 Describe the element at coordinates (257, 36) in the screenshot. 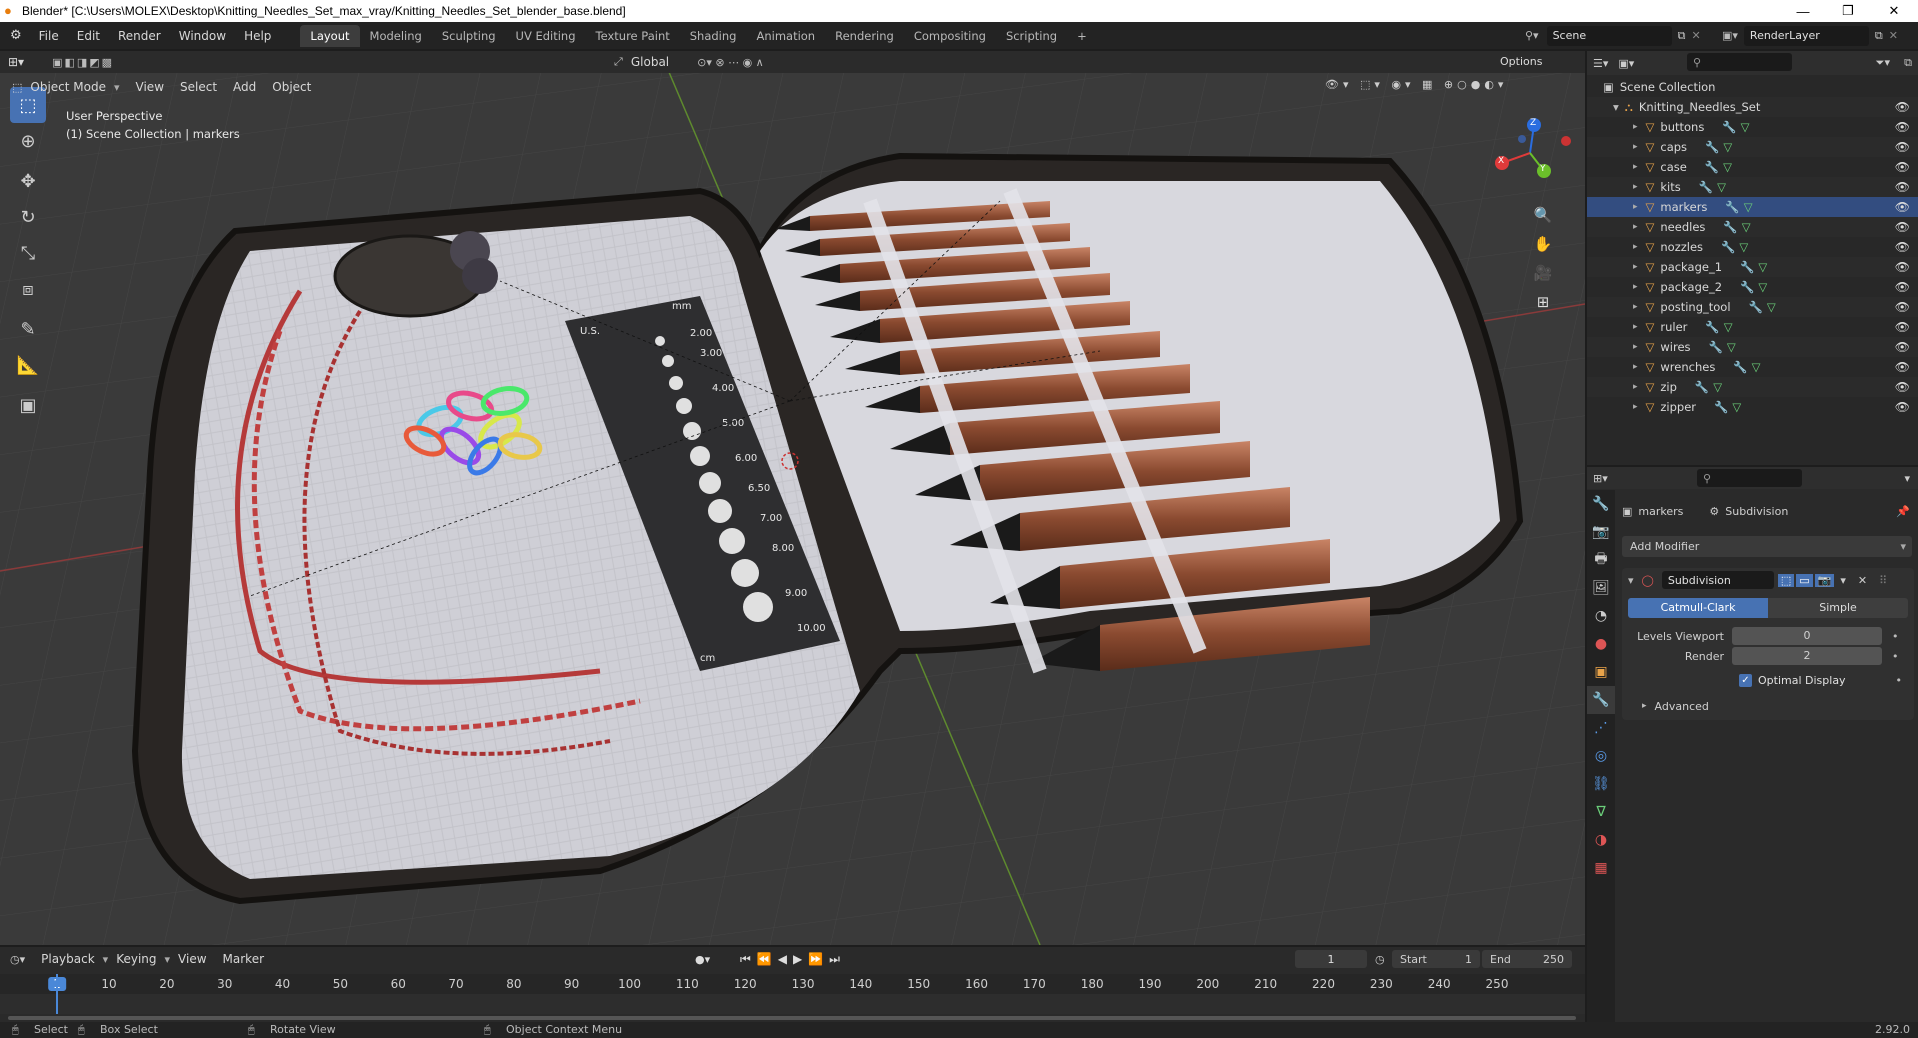

I see `menu-help: Help` at that location.